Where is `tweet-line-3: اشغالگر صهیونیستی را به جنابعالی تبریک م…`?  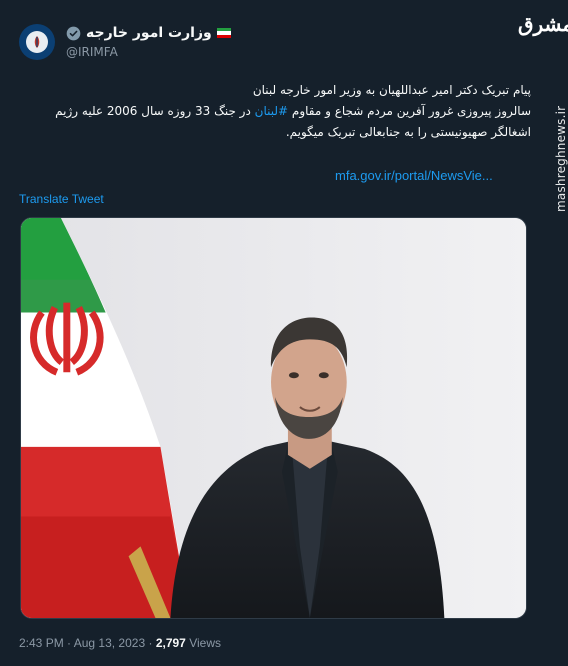
tweet-line-3: اشغالگر صهیونیستی را به جنابعالی تبریک م… is located at coordinates (408, 132).